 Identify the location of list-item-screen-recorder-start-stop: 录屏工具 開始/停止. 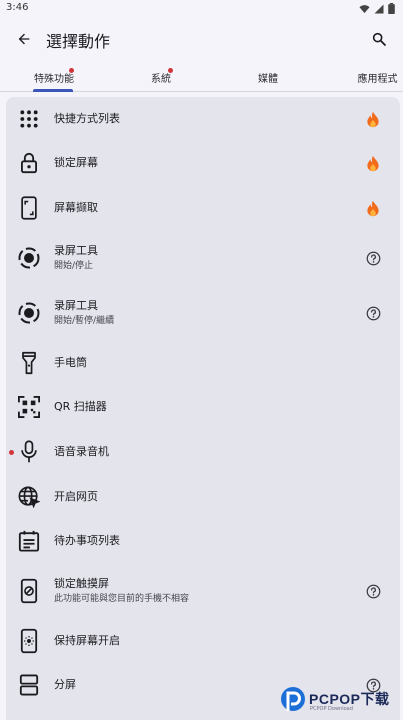
(203, 258).